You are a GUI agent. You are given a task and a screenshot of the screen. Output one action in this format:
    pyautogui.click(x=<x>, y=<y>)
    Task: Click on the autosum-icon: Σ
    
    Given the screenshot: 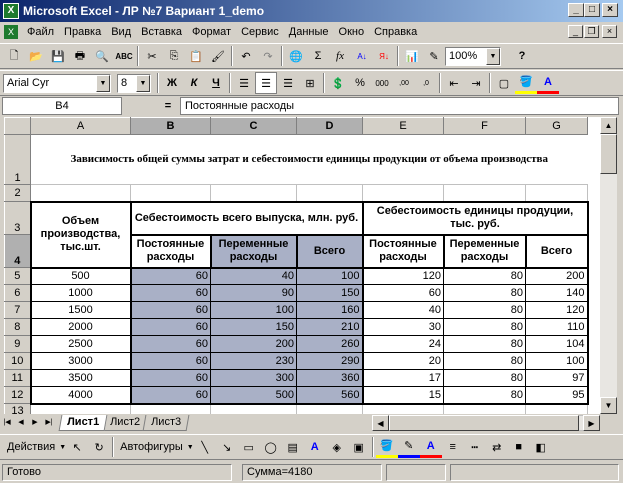 What is the action you would take?
    pyautogui.click(x=318, y=56)
    